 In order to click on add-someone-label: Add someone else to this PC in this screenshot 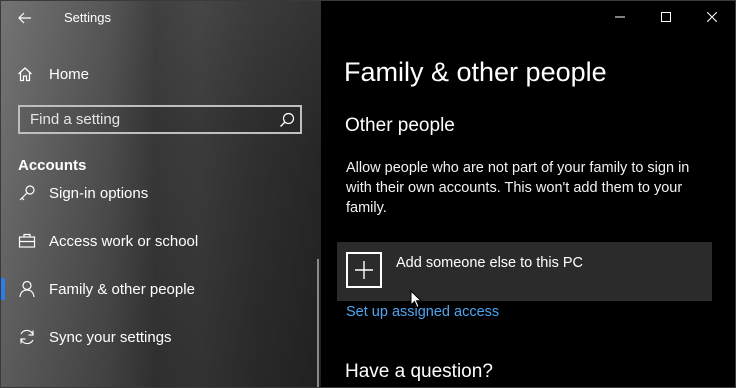, I will do `click(489, 263)`.